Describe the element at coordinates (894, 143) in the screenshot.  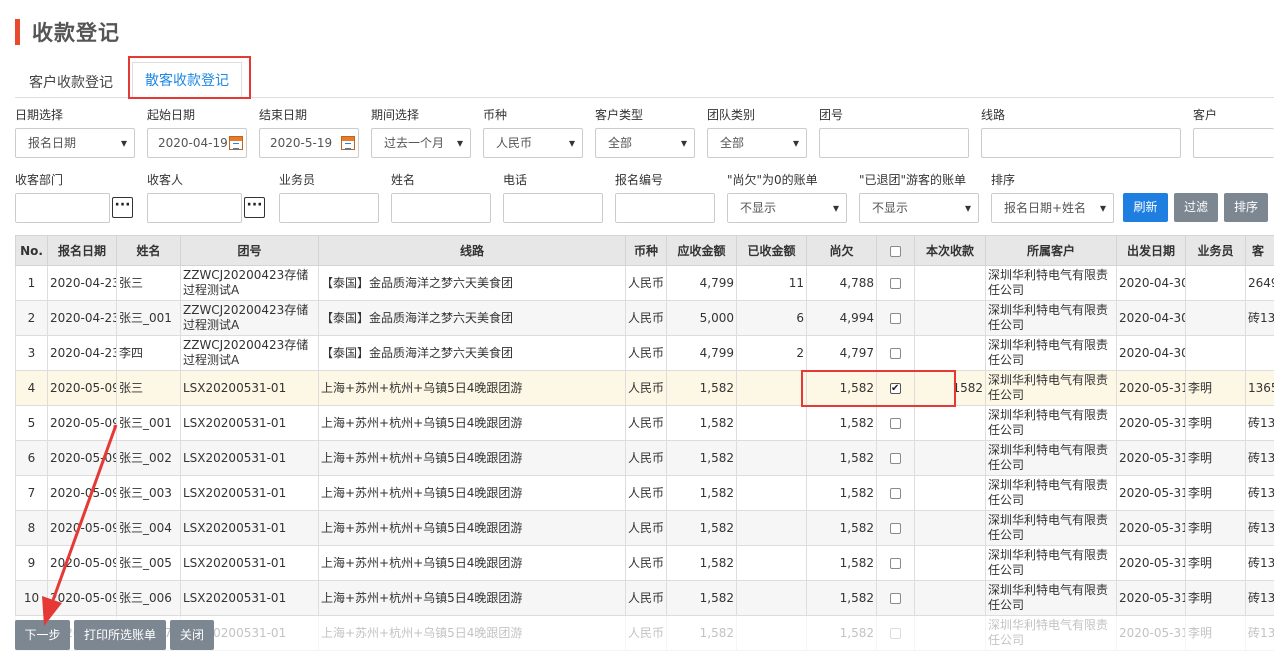
I see `team-no-input` at that location.